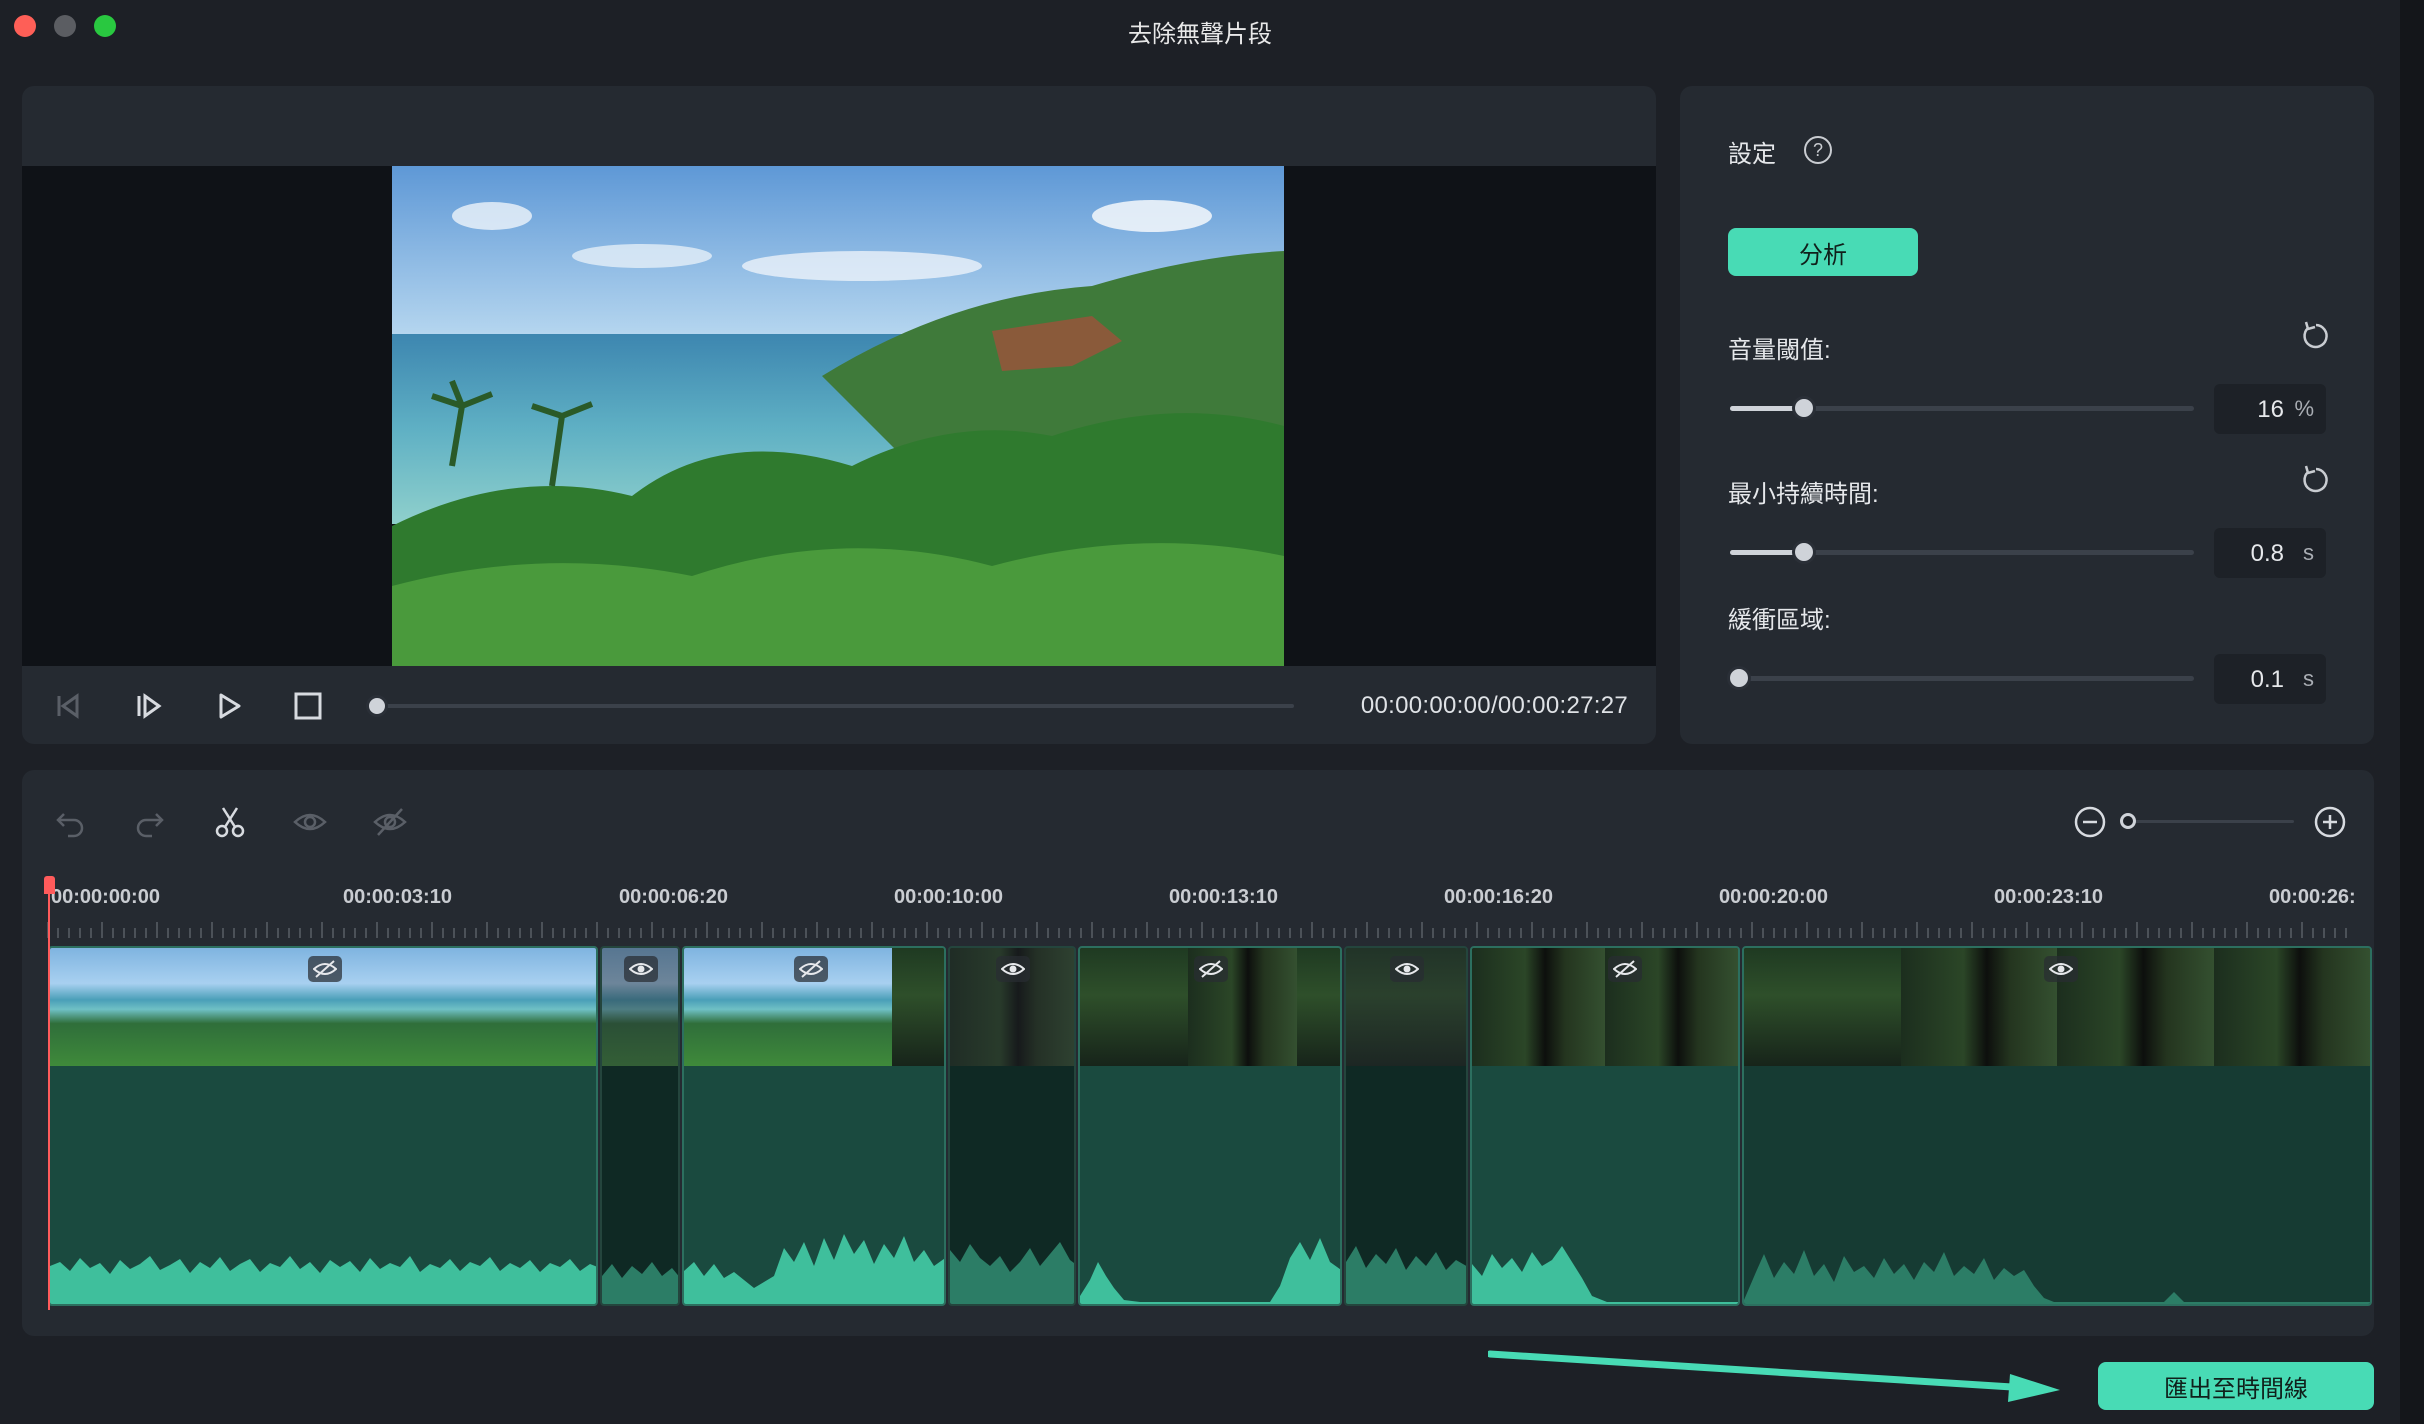 This screenshot has height=1424, width=2424. What do you see at coordinates (1779, 620) in the screenshot?
I see `buffer-zone-label: 緩衝區域:` at bounding box center [1779, 620].